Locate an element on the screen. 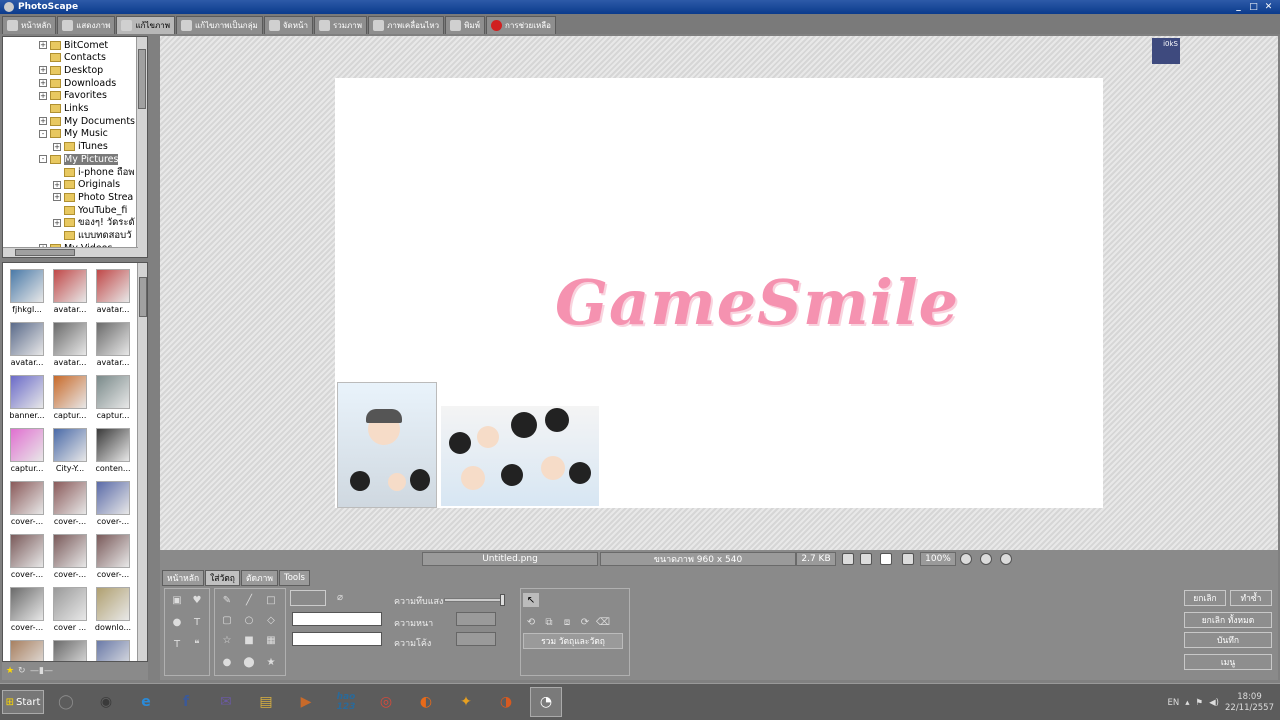 Image resolution: width=1280 pixels, height=720 pixels. line-icon: ╱ is located at coordinates (249, 600).